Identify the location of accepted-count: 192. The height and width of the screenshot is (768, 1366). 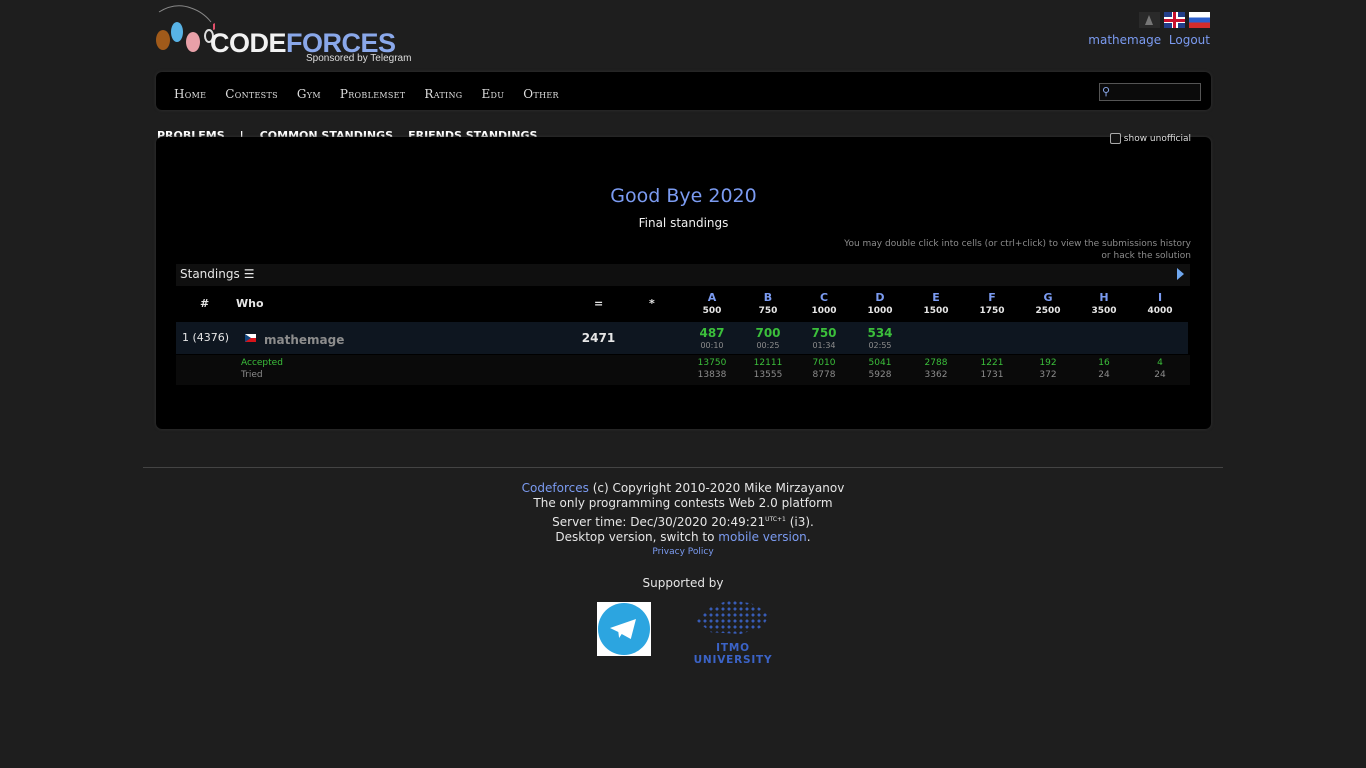
(1048, 363).